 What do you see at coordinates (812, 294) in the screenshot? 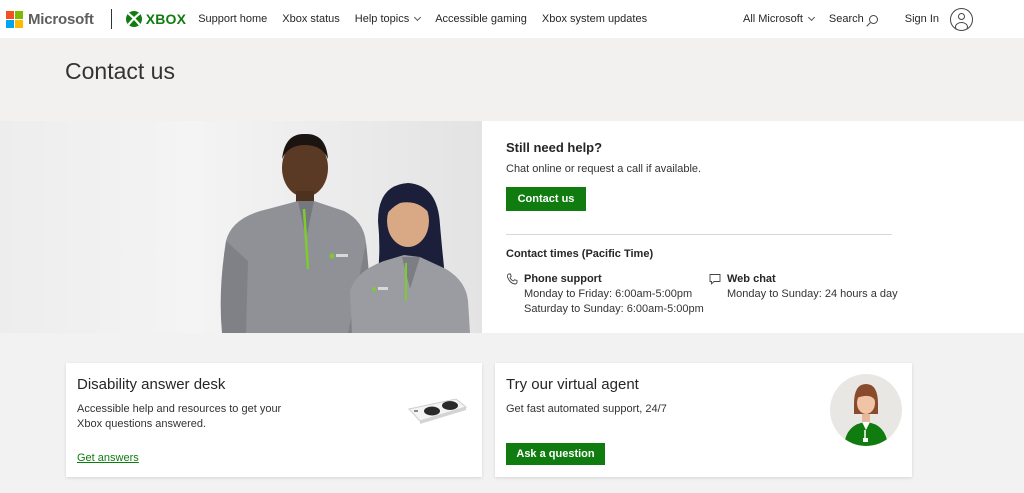
I see `web-chat-hours: Monday to Sunday: 24 hours a day` at bounding box center [812, 294].